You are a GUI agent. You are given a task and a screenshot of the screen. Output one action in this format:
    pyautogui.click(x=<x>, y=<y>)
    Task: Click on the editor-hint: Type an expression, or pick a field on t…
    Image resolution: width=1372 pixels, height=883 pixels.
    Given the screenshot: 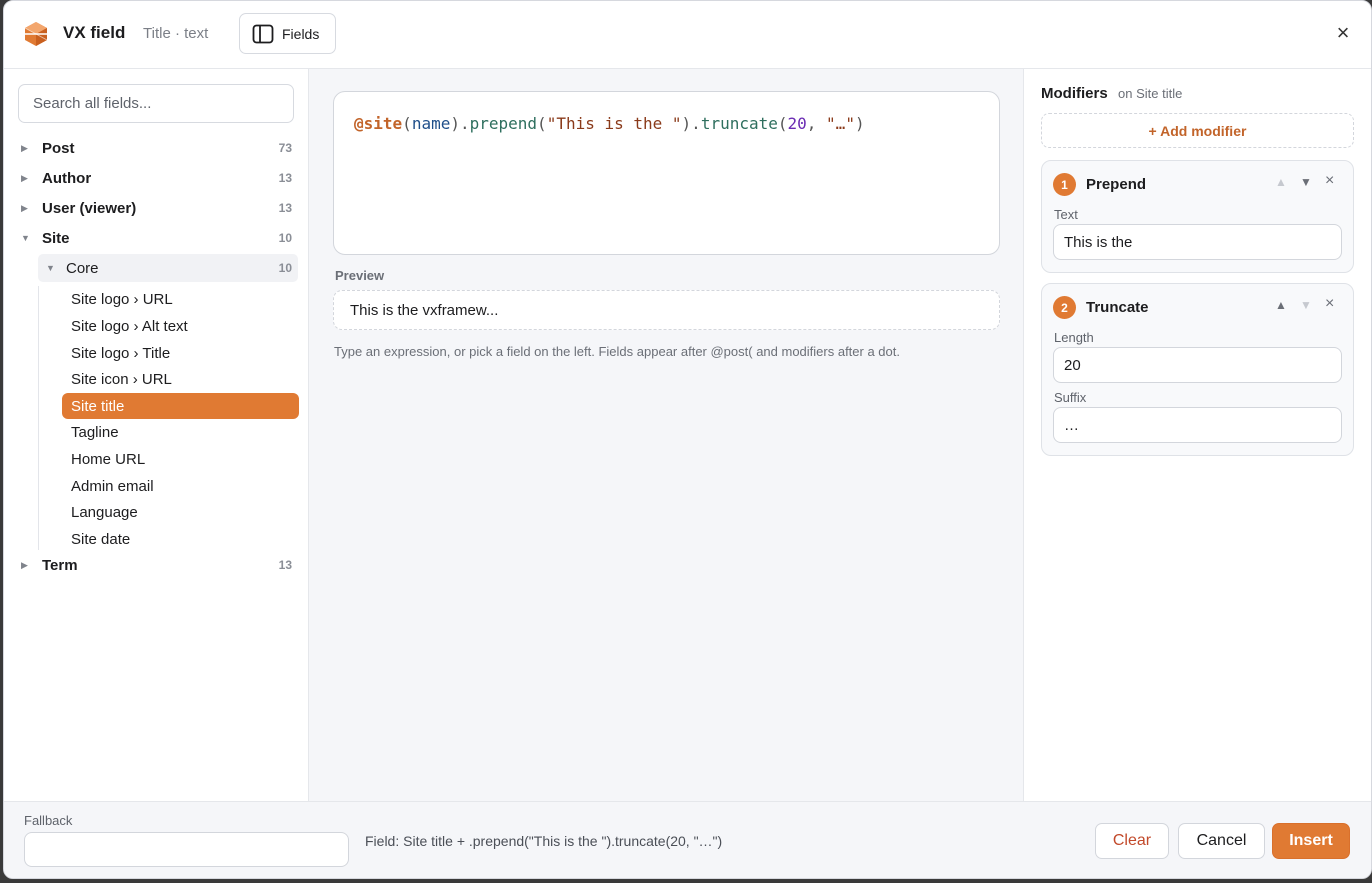 What is the action you would take?
    pyautogui.click(x=617, y=351)
    